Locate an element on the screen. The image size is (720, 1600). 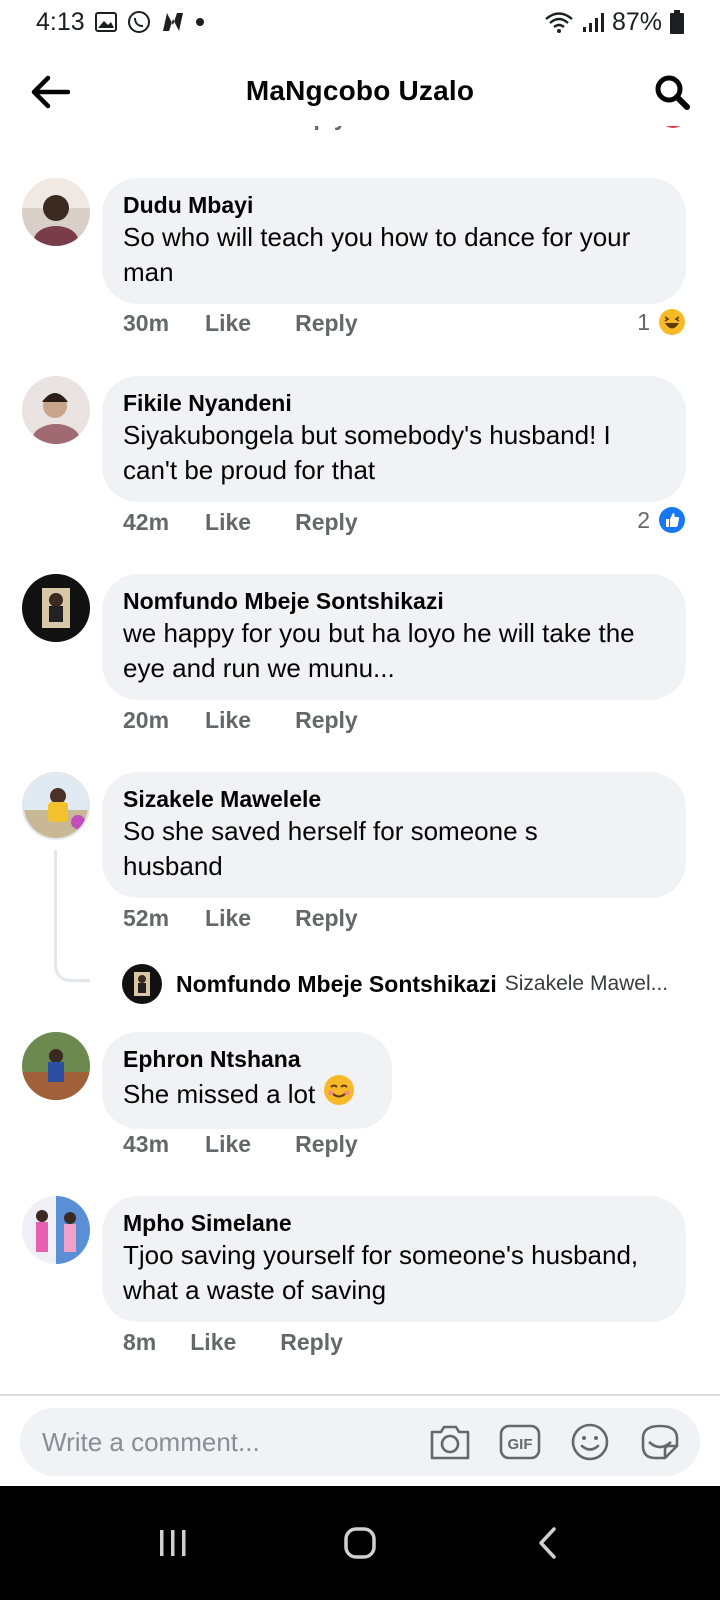
search-button is located at coordinates (672, 92).